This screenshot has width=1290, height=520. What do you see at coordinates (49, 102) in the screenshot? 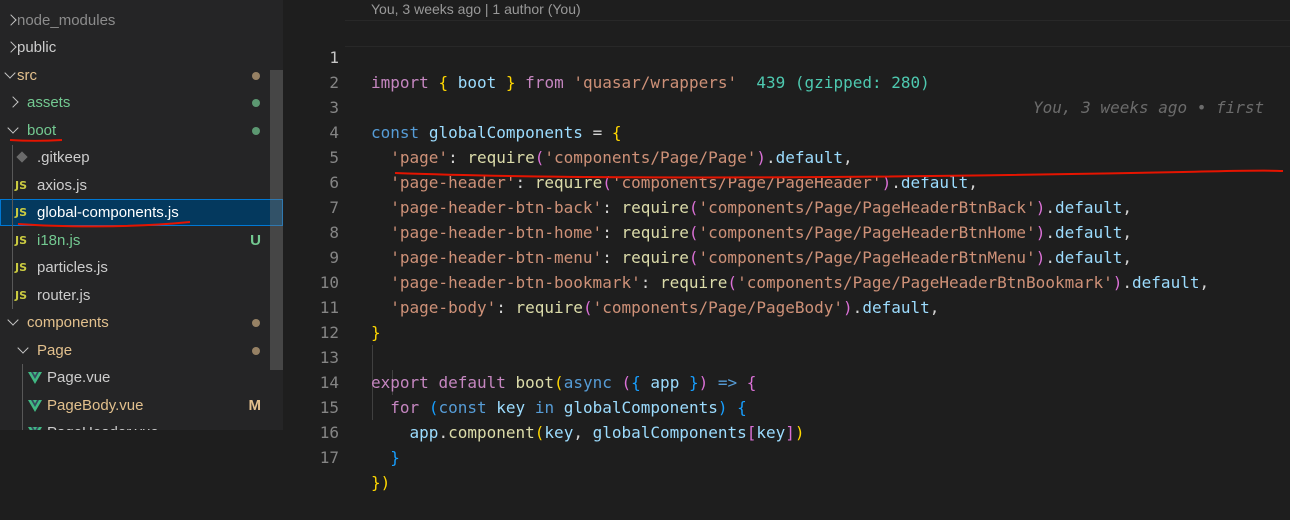
I see `tree-item-label: assets` at bounding box center [49, 102].